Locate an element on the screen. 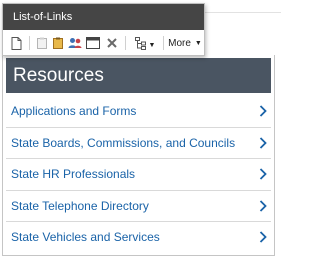 This screenshot has width=320, height=259. remove-icon is located at coordinates (112, 43).